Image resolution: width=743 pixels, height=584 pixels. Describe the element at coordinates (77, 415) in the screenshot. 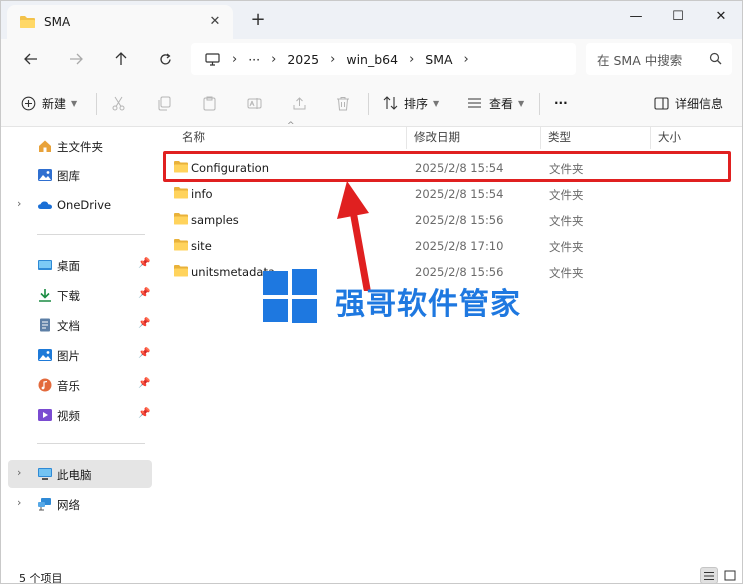

I see `sidebar-item-videos: 视频 📌` at that location.